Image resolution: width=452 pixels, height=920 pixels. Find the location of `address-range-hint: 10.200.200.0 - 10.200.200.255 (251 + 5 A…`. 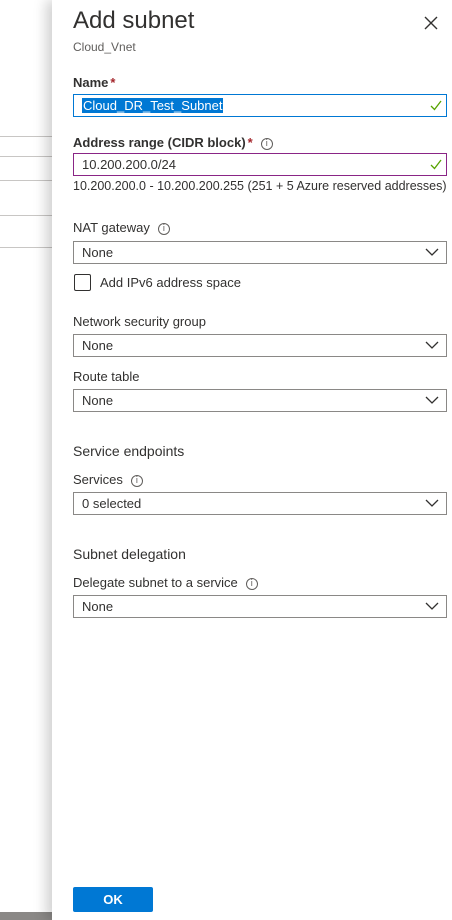

address-range-hint: 10.200.200.0 - 10.200.200.255 (251 + 5 A… is located at coordinates (260, 186).